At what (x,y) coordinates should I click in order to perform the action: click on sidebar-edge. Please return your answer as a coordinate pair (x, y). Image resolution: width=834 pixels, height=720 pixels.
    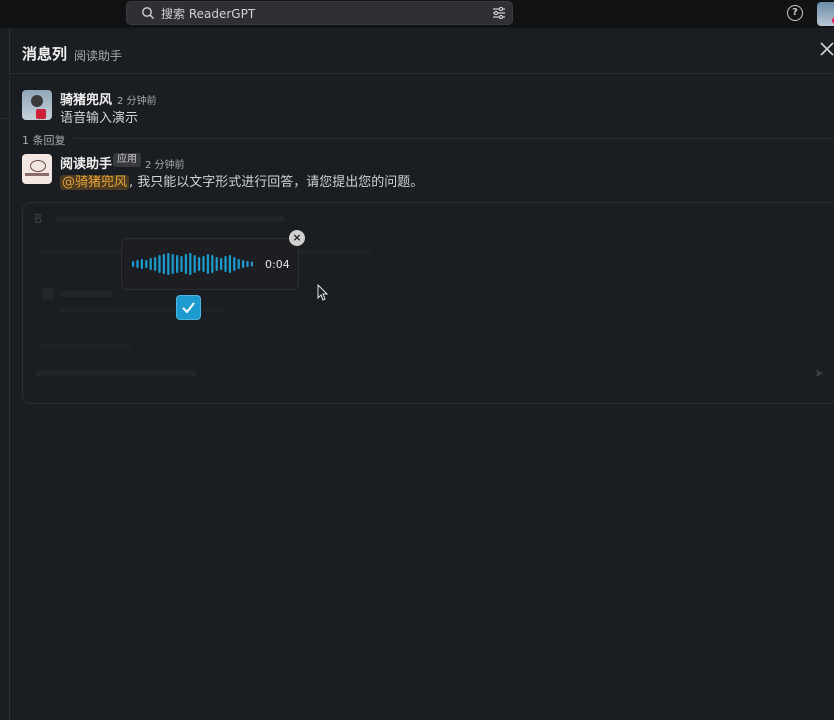
    Looking at the image, I should click on (5, 374).